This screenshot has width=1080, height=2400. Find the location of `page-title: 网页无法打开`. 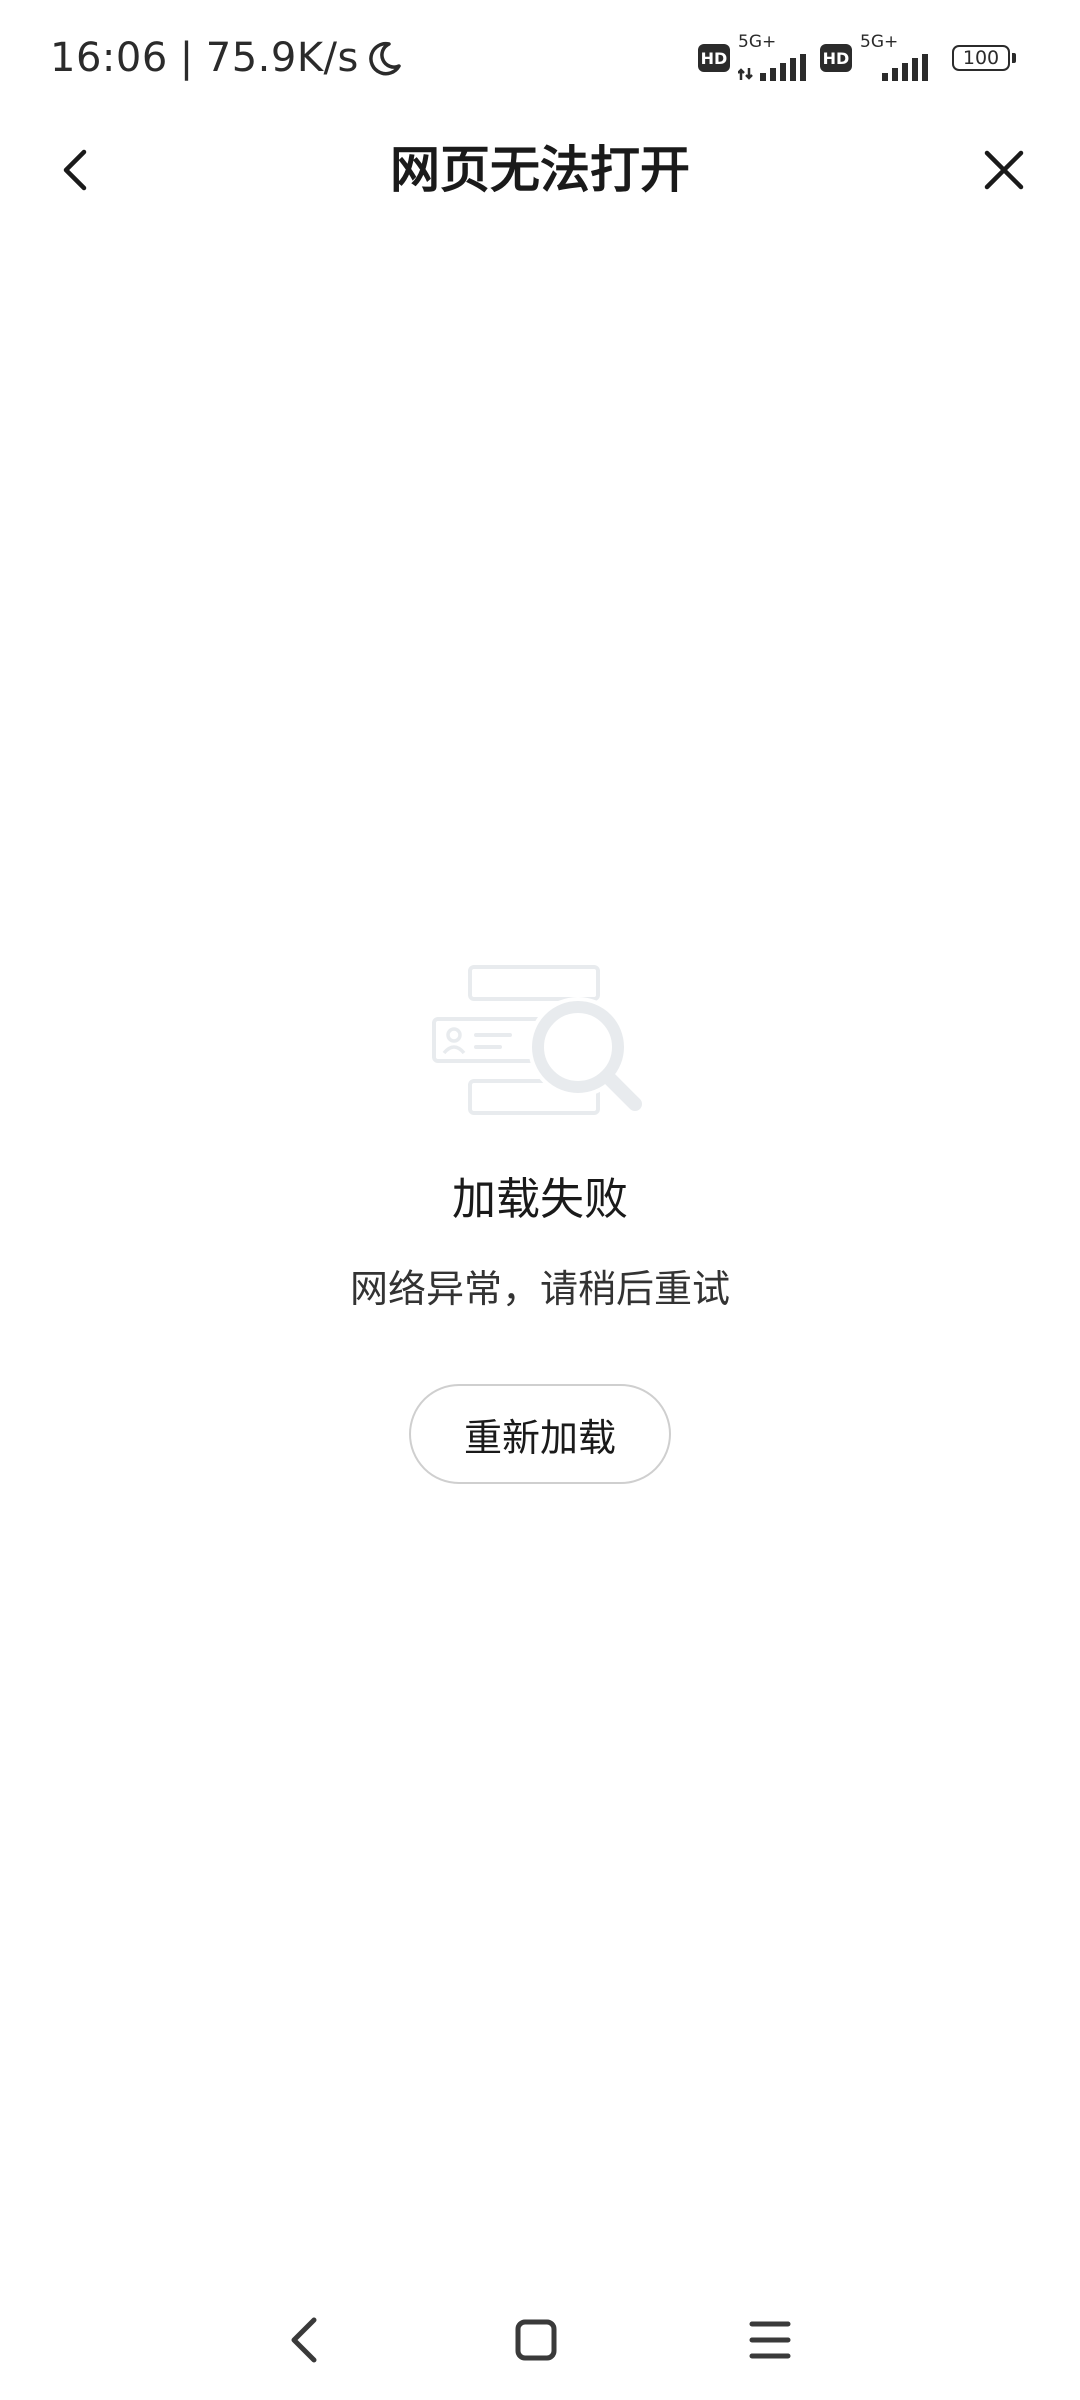

page-title: 网页无法打开 is located at coordinates (540, 170).